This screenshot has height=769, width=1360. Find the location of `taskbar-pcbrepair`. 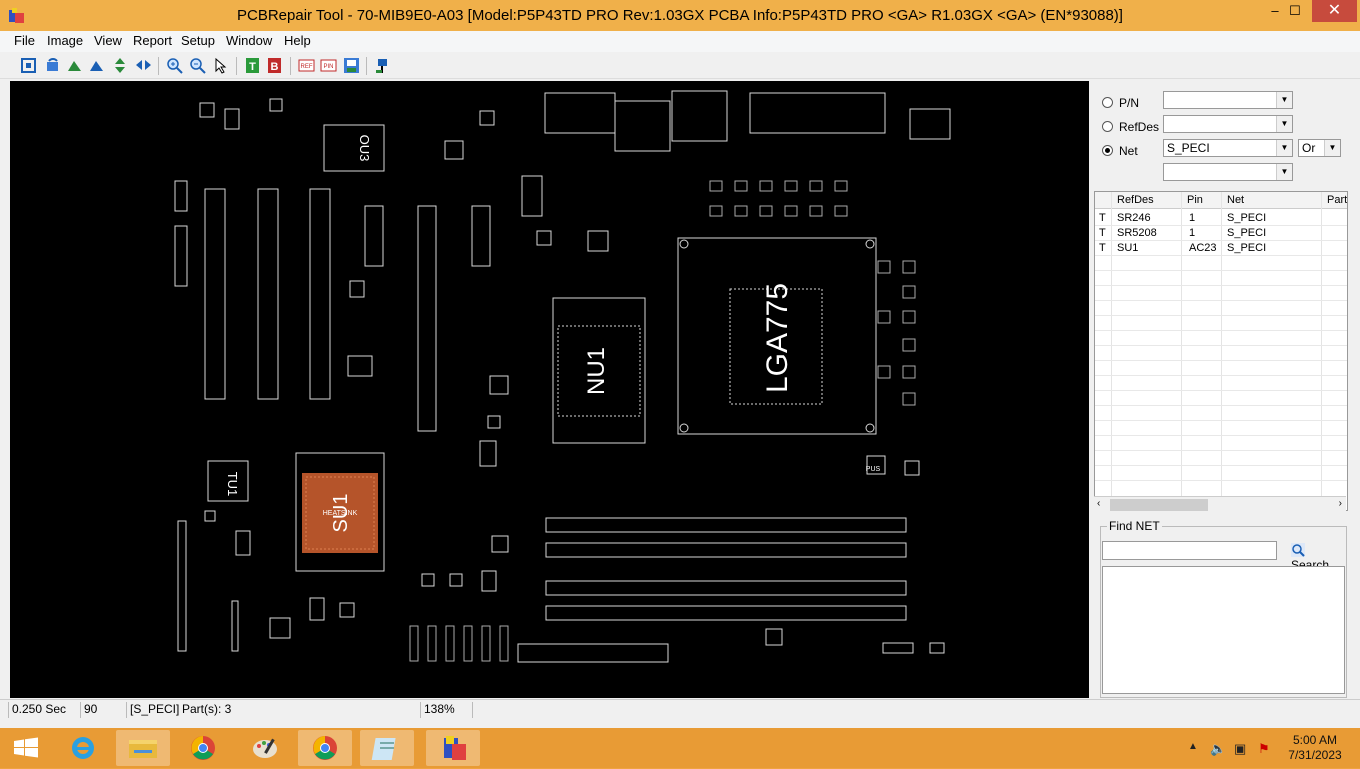

taskbar-pcbrepair is located at coordinates (453, 748).